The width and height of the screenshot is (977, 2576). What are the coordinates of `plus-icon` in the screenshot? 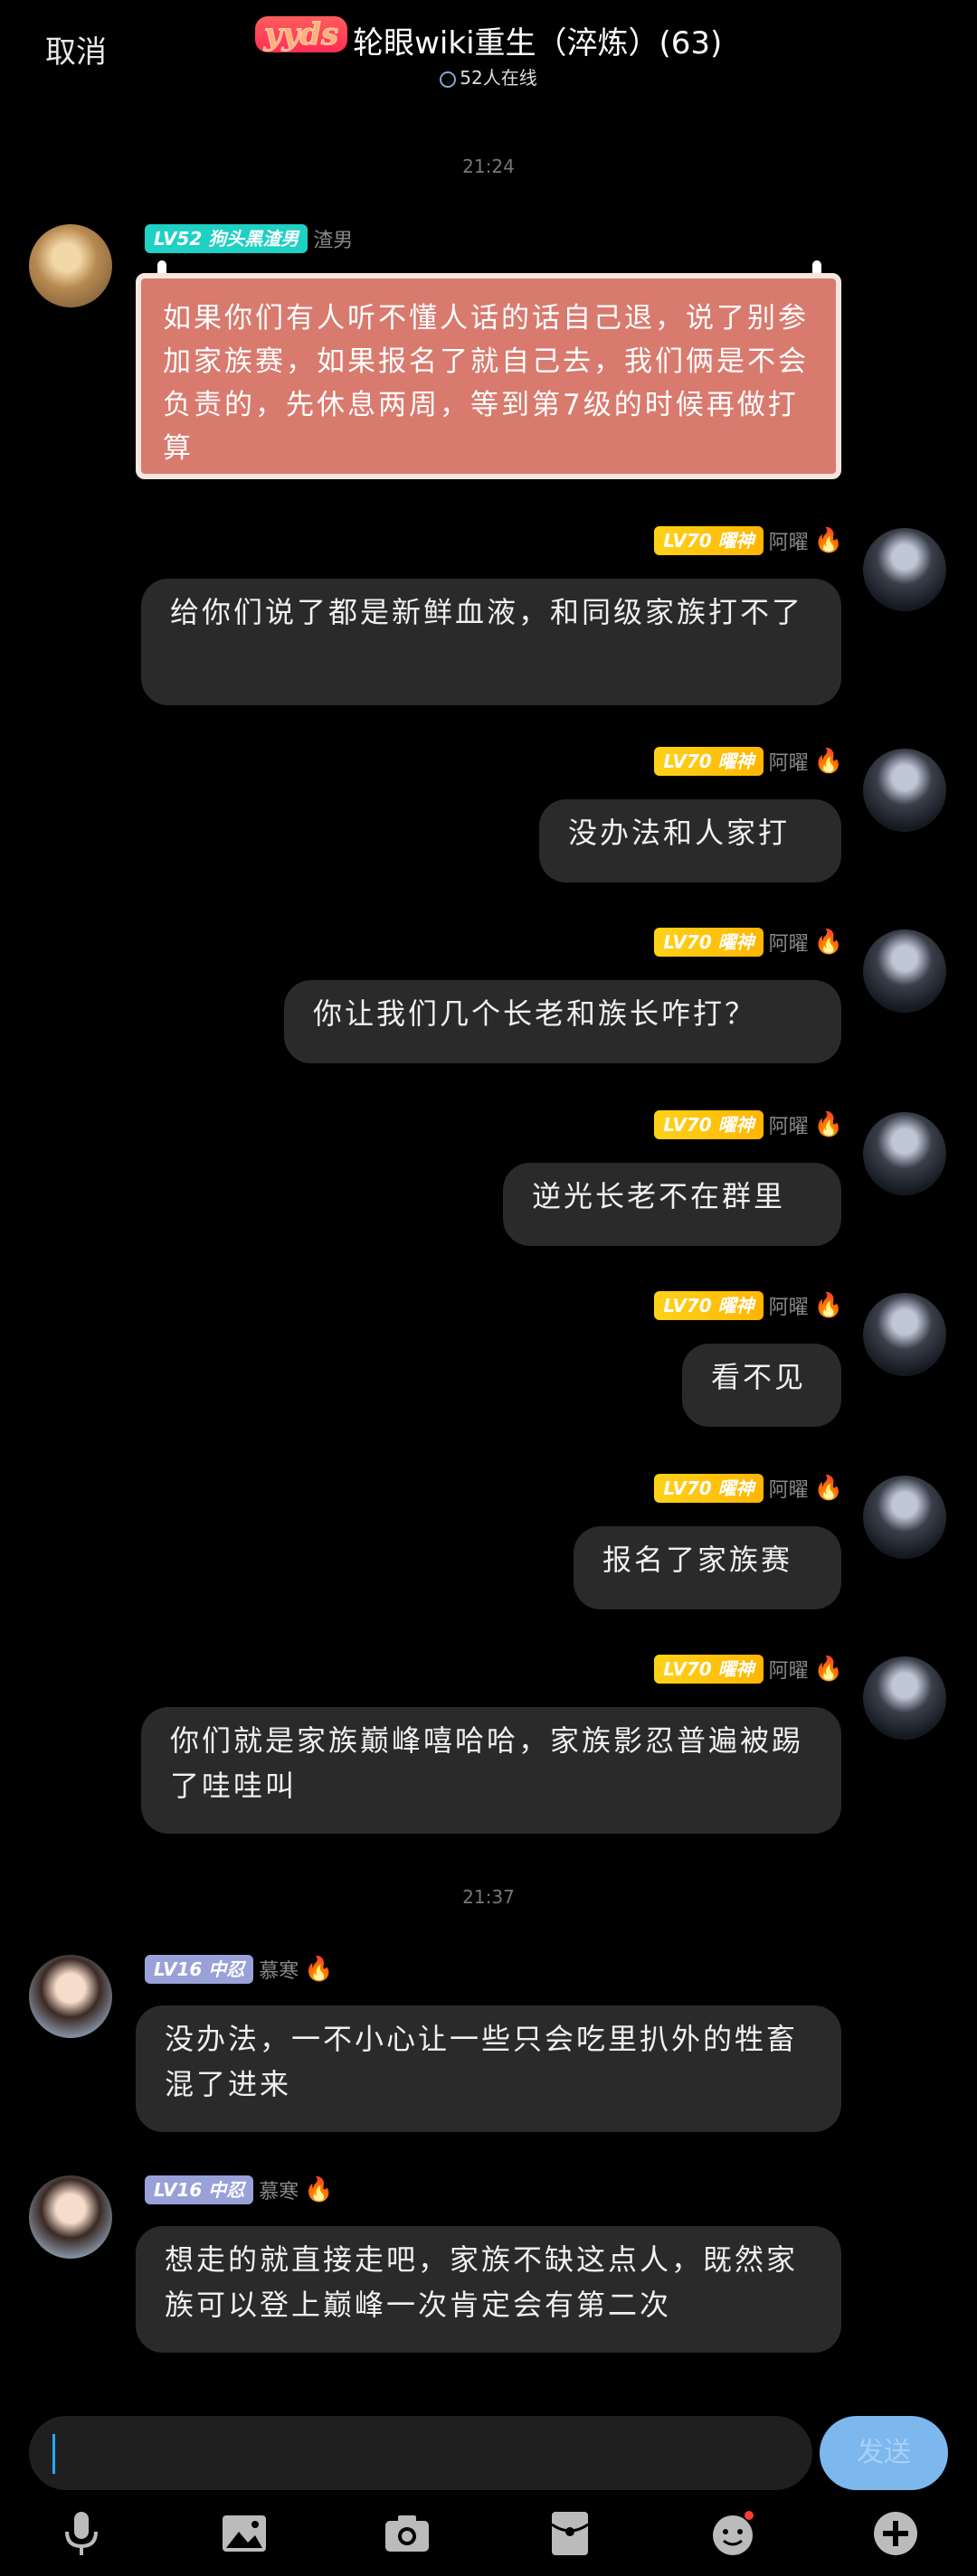 It's located at (896, 2533).